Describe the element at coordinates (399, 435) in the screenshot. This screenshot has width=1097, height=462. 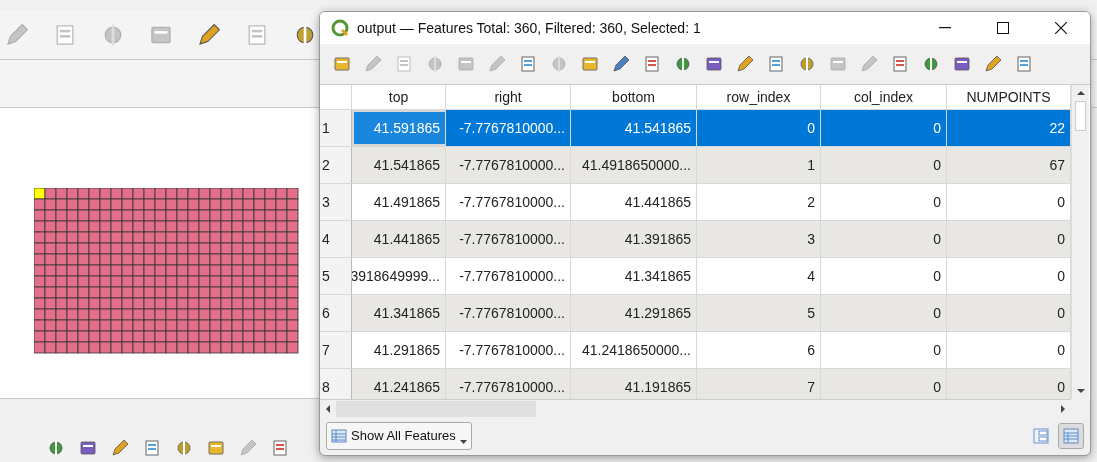
I see `filter-dropdown: Show All Features` at that location.